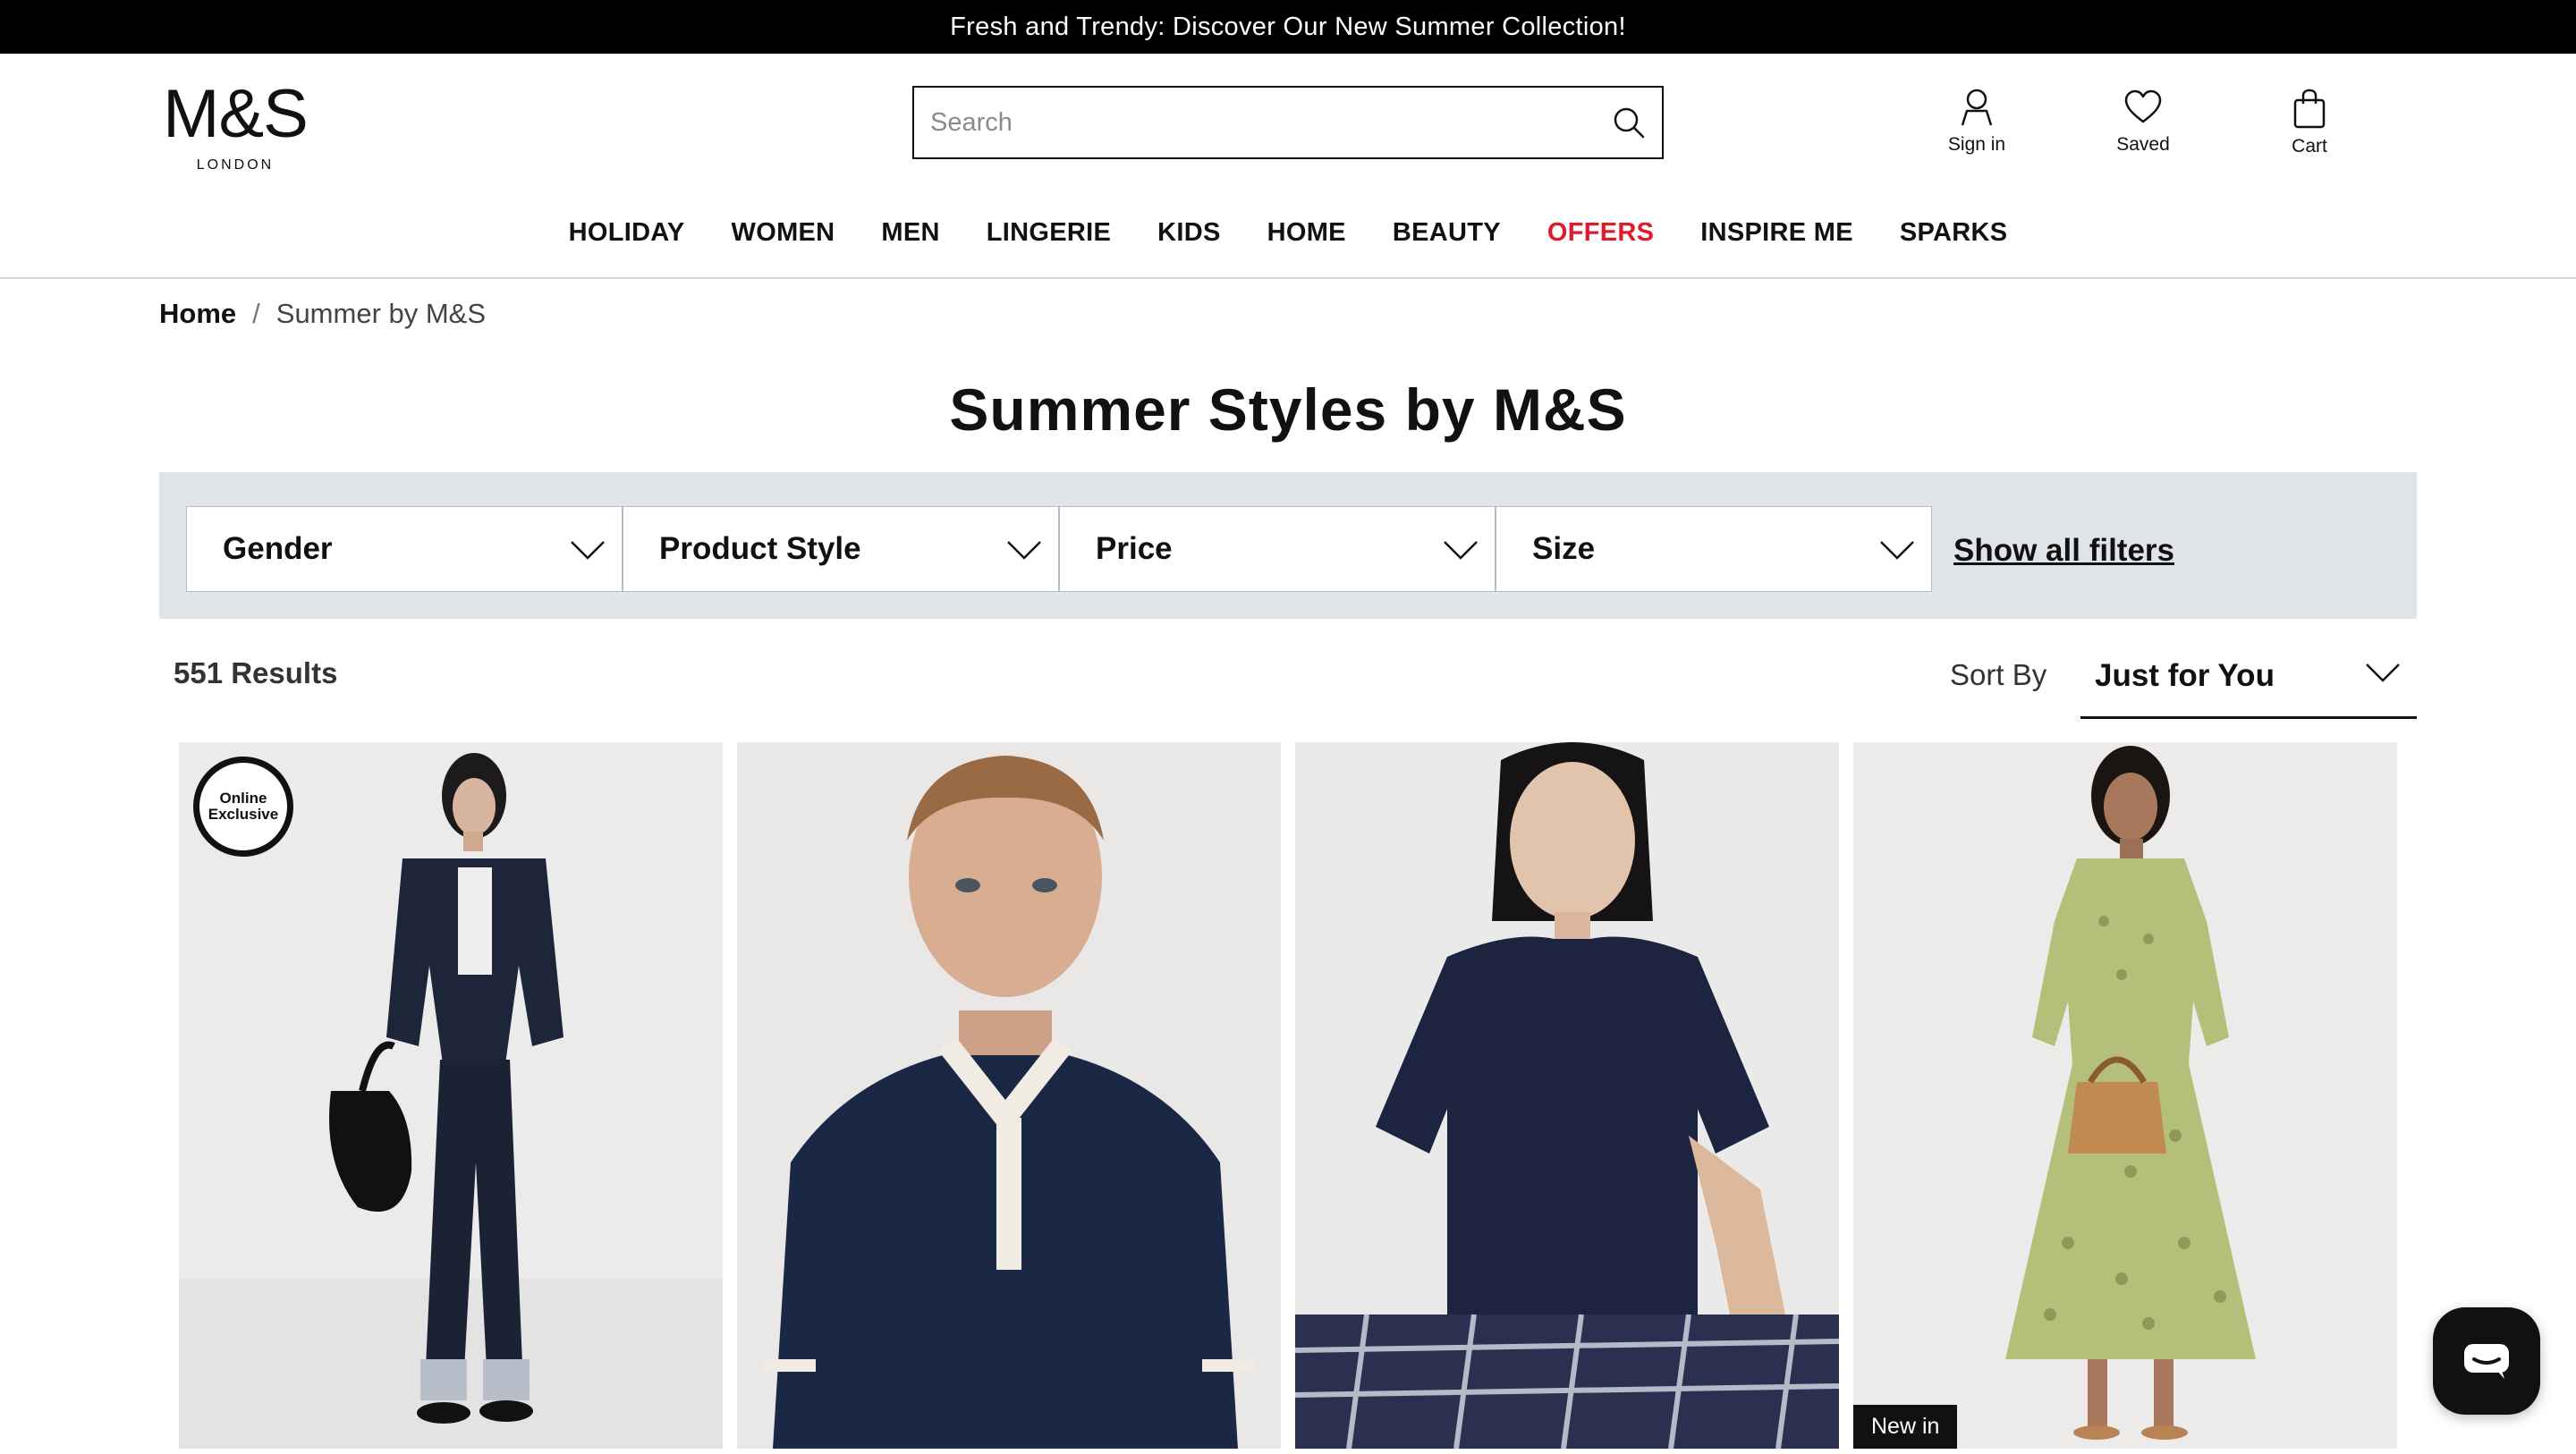 The width and height of the screenshot is (2576, 1454). What do you see at coordinates (1977, 107) in the screenshot?
I see `user-icon` at bounding box center [1977, 107].